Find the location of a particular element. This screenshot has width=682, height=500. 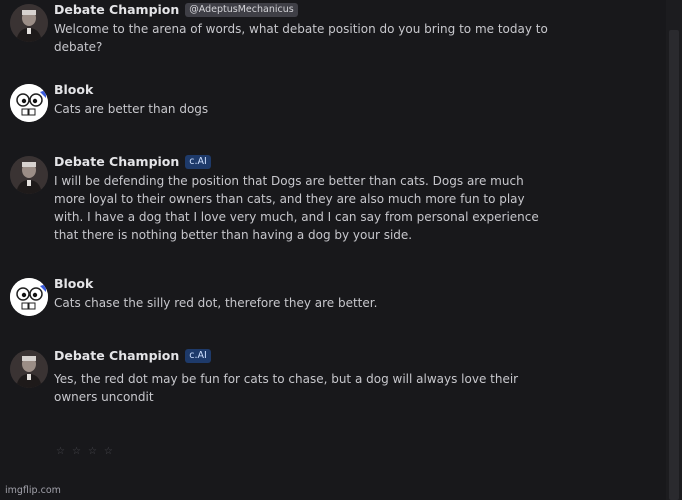

rating-stars: ☆ ☆ ☆ ☆ is located at coordinates (84, 451).